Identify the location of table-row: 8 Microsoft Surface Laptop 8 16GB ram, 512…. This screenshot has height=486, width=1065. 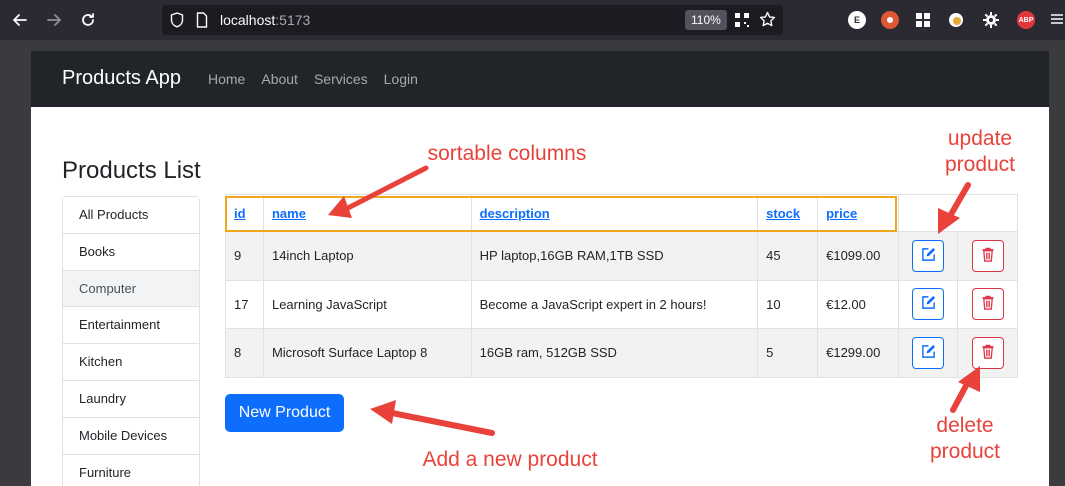
(621, 353).